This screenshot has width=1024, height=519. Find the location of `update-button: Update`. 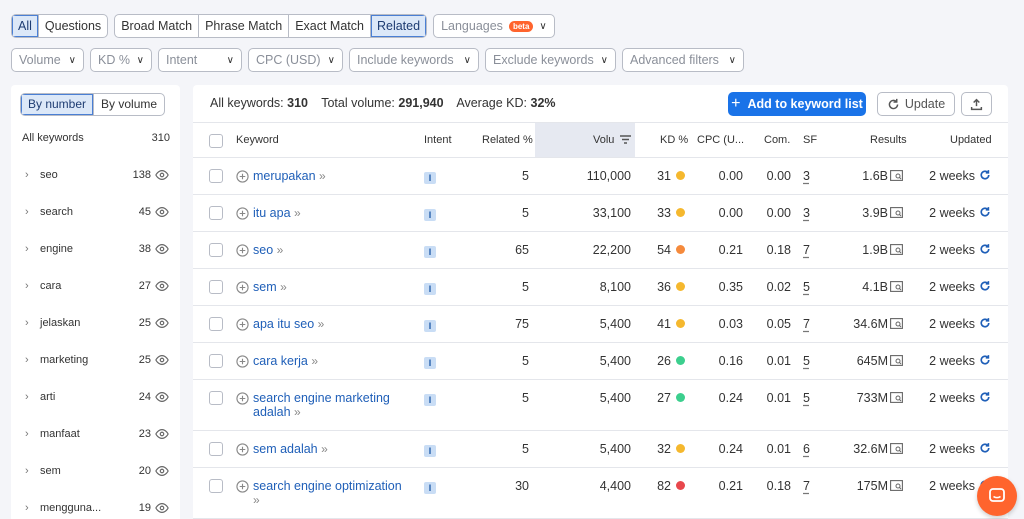

update-button: Update is located at coordinates (916, 104).